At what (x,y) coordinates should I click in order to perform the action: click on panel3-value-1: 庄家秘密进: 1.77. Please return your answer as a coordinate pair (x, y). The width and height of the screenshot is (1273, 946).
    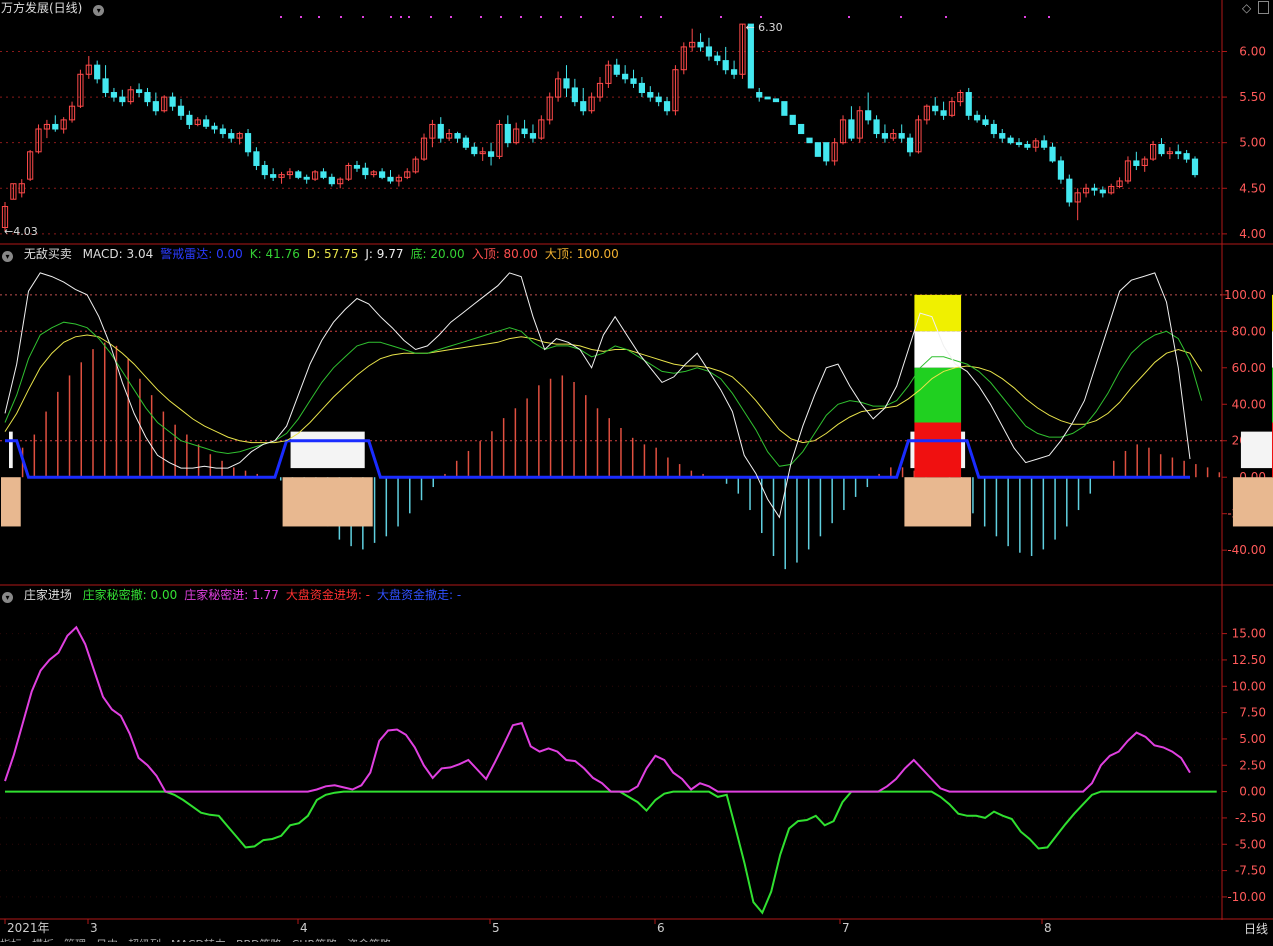
    Looking at the image, I should click on (231, 595).